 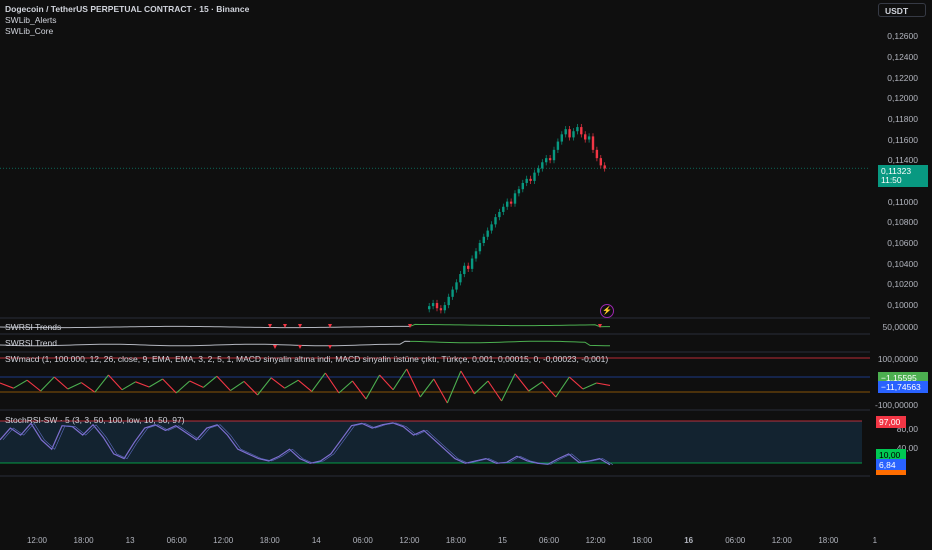 I want to click on macd-value-2: −11,74563, so click(x=903, y=387).